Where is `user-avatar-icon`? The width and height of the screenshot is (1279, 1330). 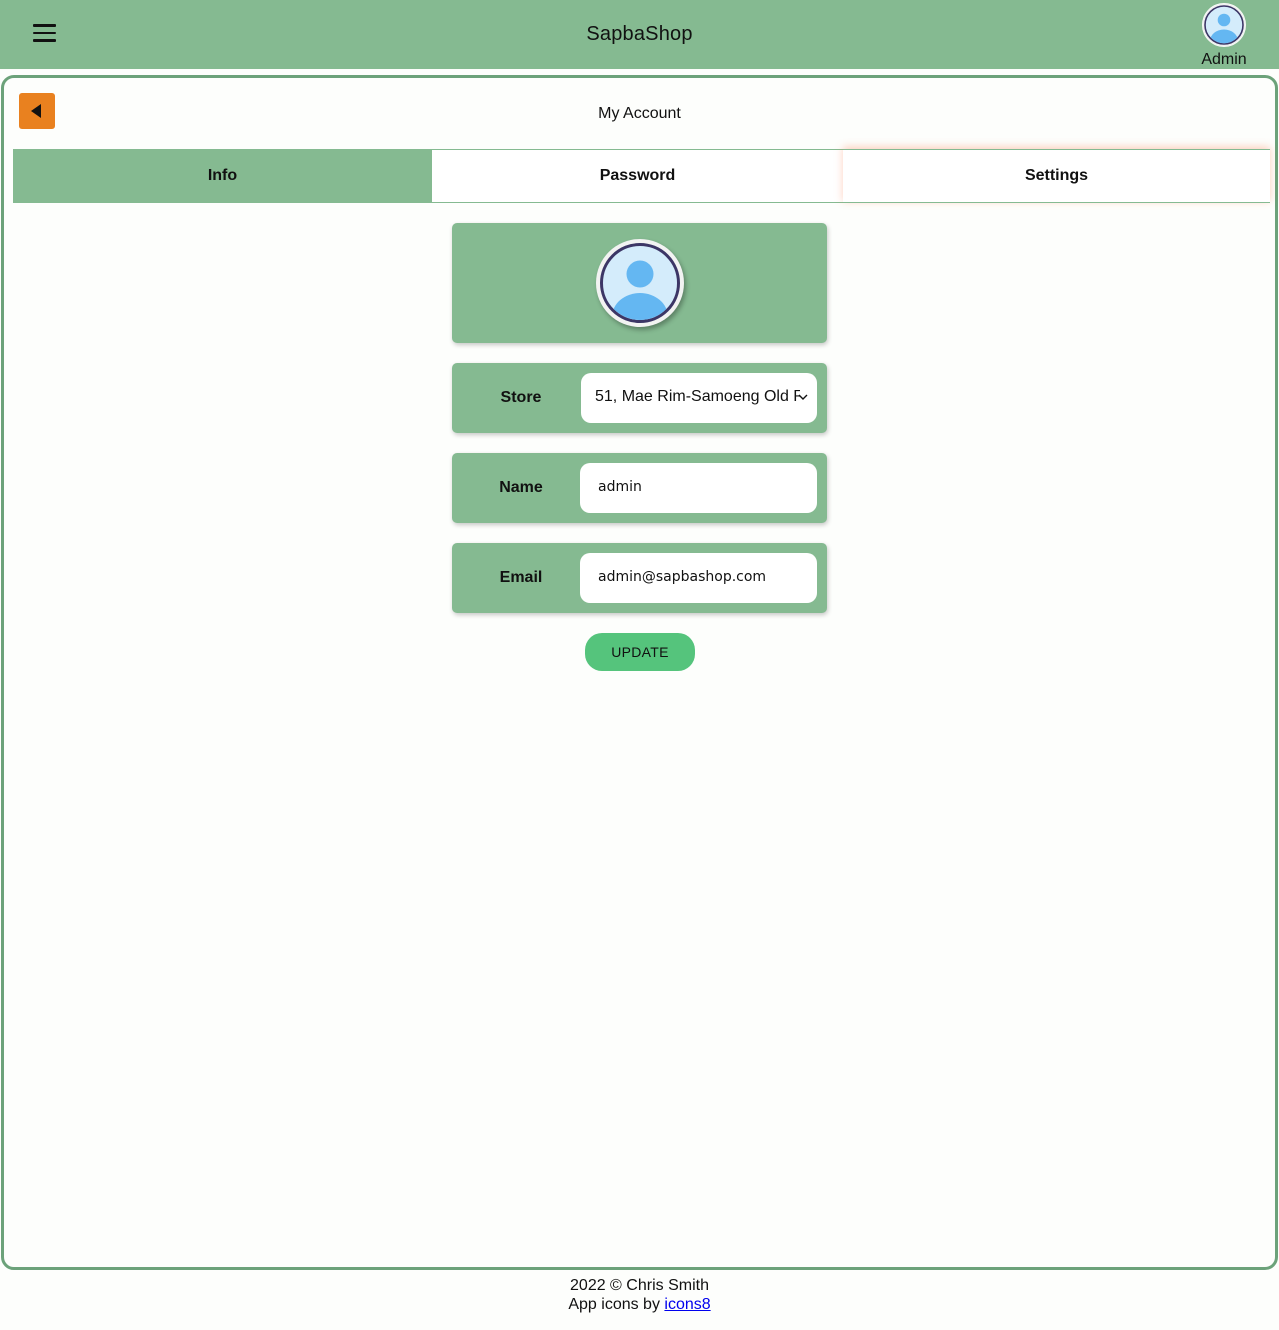 user-avatar-icon is located at coordinates (1224, 25).